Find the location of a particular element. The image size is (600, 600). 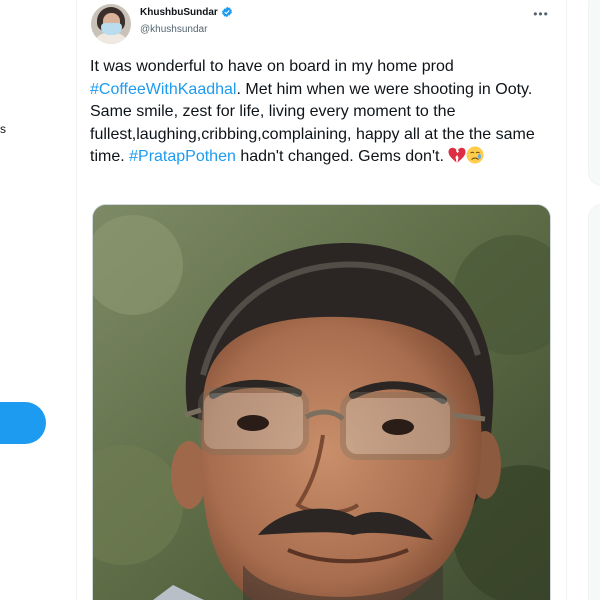

author-display-name: KhushbuSundar is located at coordinates (179, 12).